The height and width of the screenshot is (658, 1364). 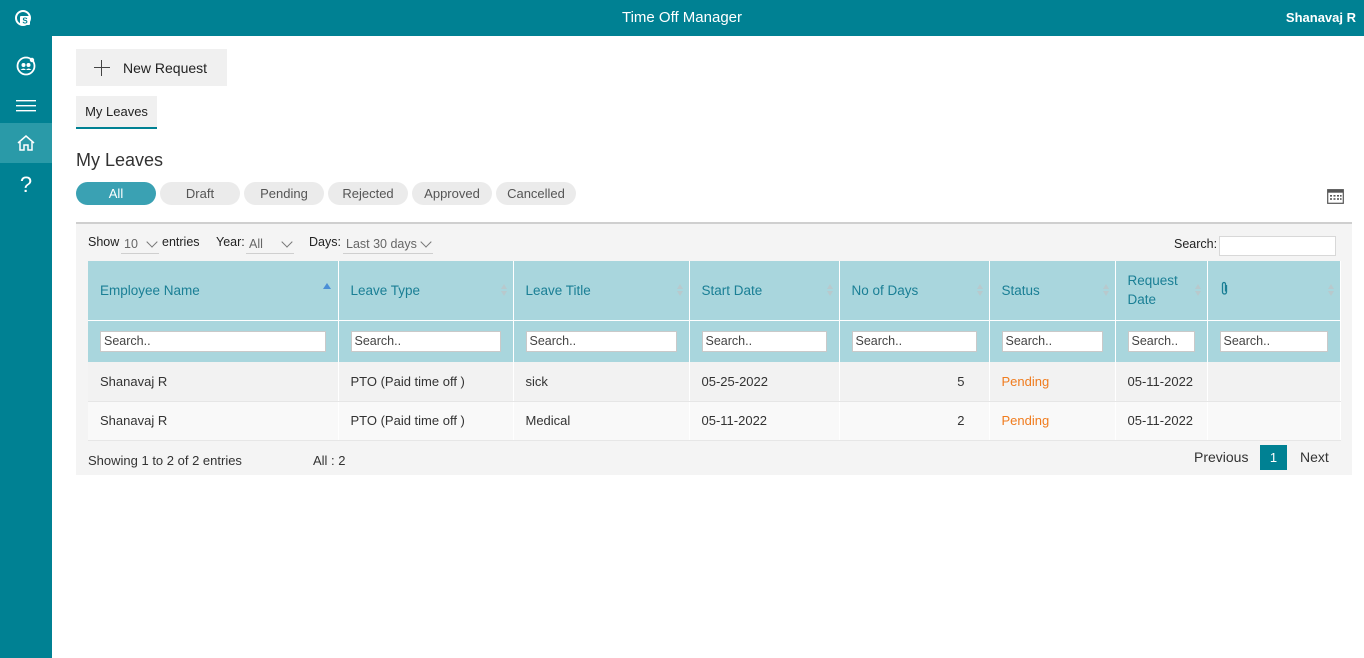 I want to click on status-search-input, so click(x=1052, y=341).